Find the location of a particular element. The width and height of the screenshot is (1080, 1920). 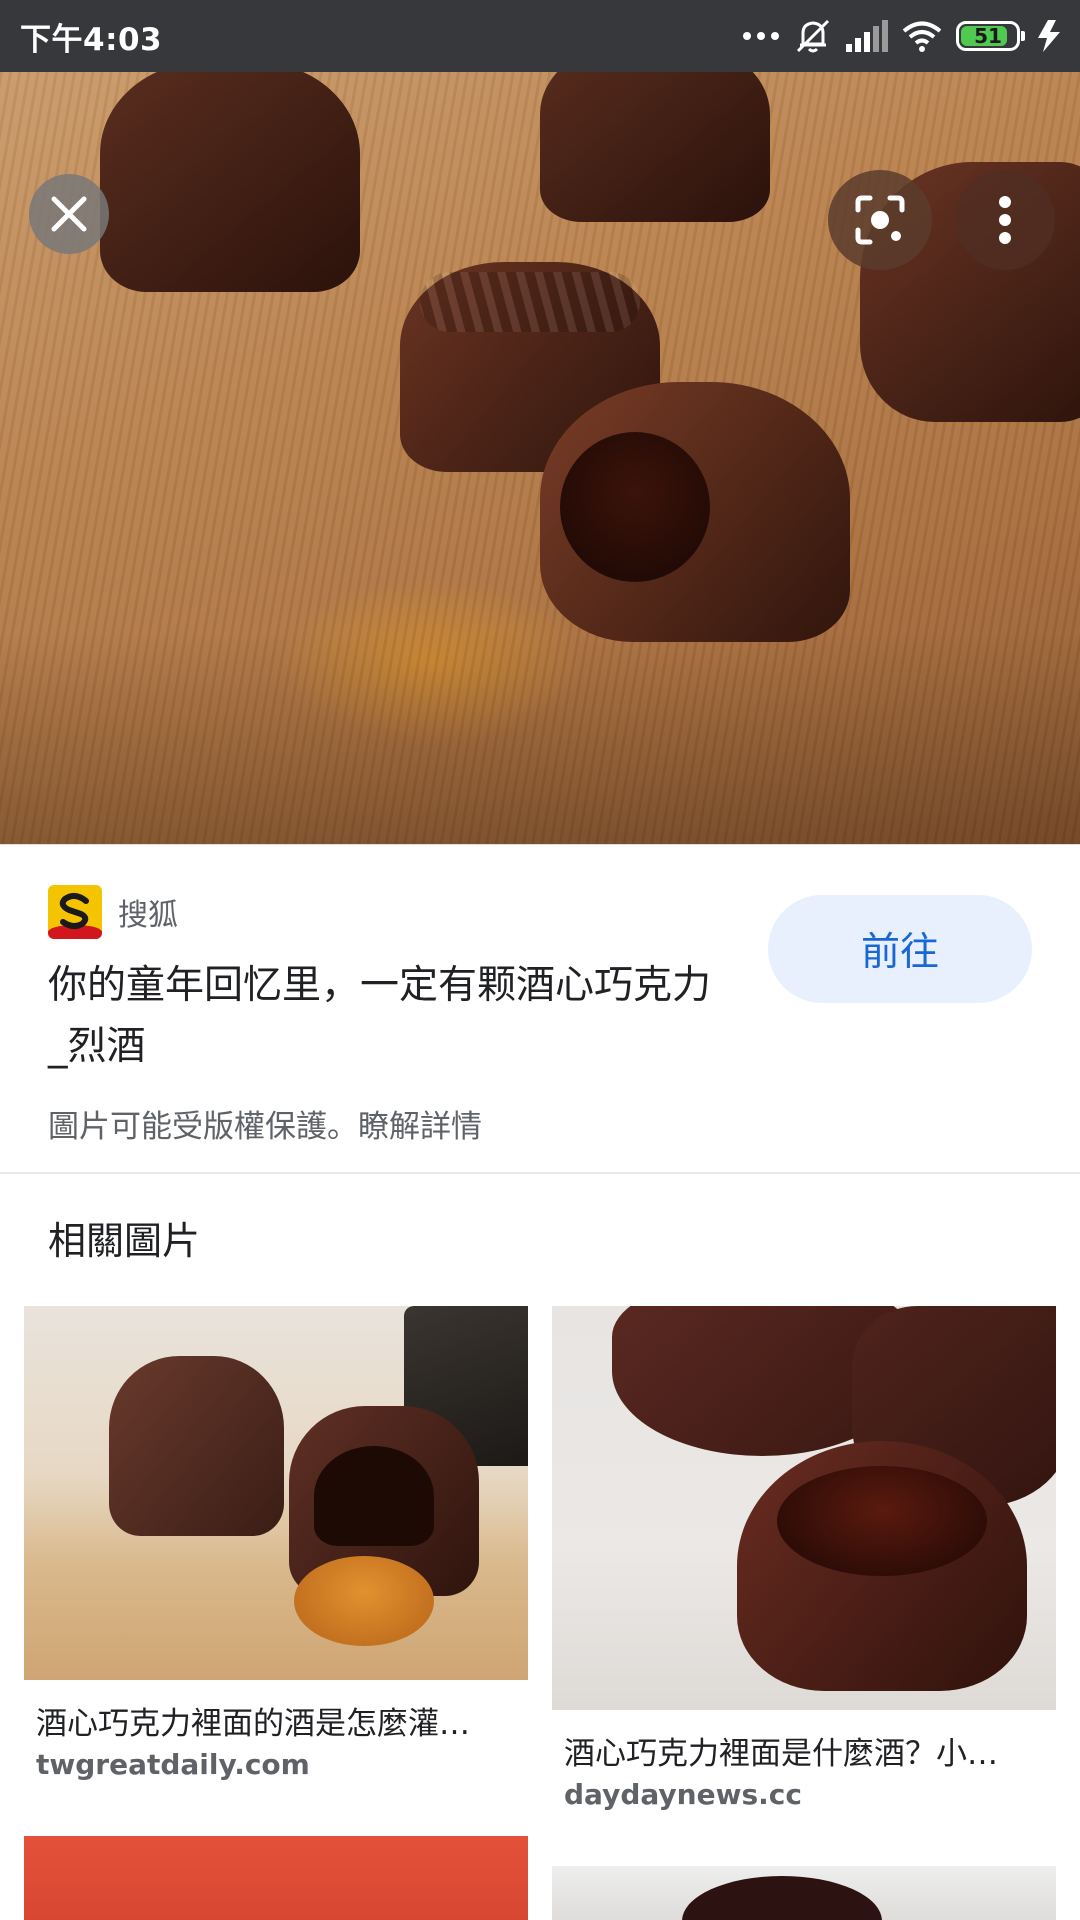

wifi-icon is located at coordinates (922, 36).